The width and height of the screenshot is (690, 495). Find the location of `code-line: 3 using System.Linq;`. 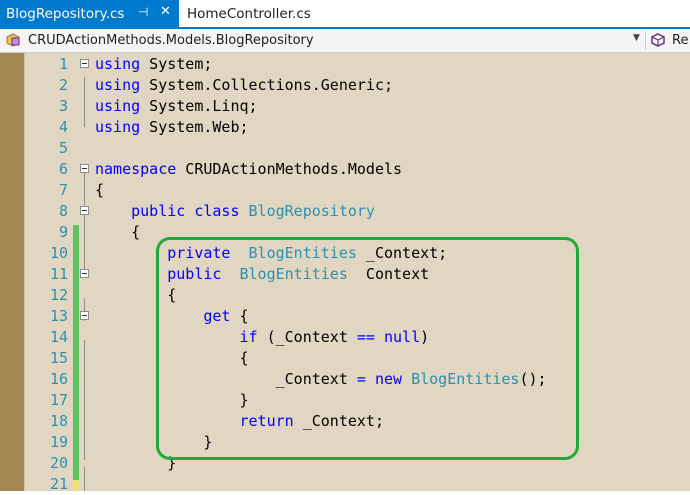

code-line: 3 using System.Linq; is located at coordinates (345, 106).